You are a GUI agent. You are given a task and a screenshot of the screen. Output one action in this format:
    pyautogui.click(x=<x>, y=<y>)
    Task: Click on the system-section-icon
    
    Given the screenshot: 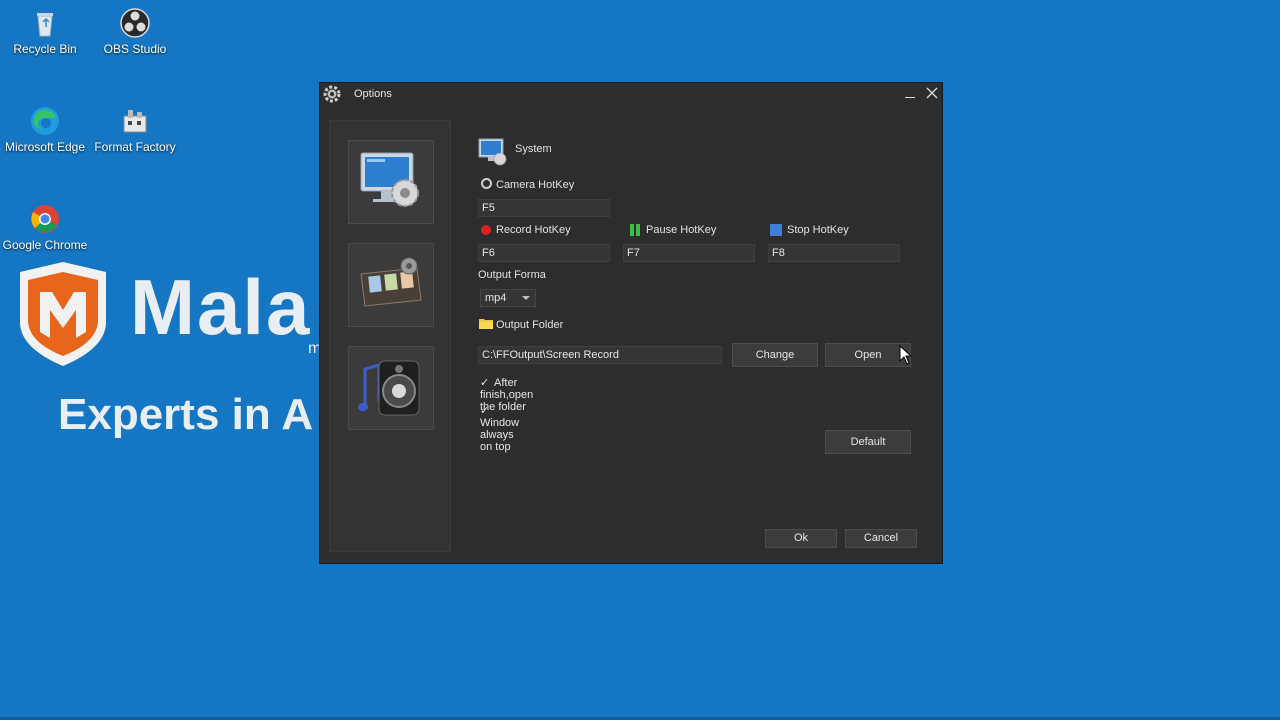 What is the action you would take?
    pyautogui.click(x=492, y=152)
    